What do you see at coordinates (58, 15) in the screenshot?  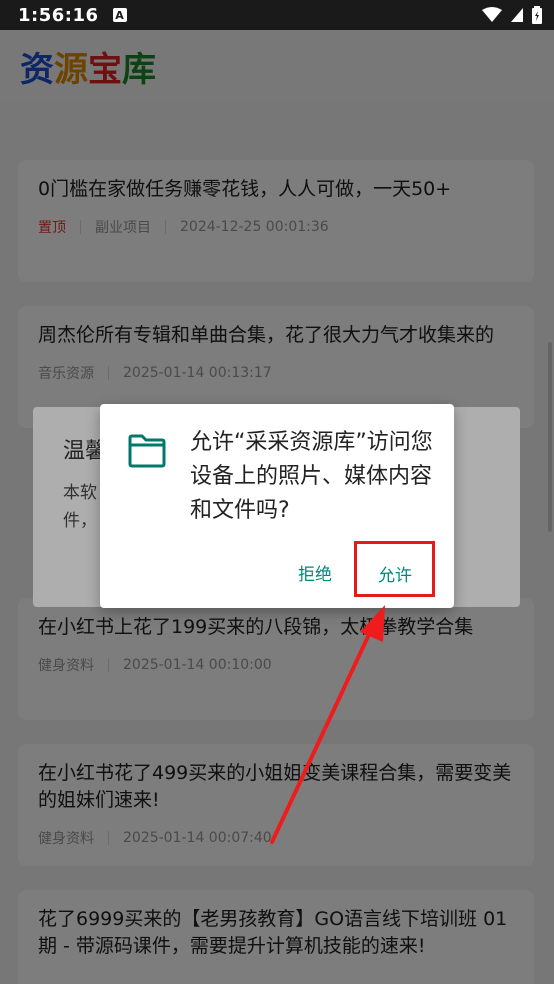 I see `status-time: 1:56:16` at bounding box center [58, 15].